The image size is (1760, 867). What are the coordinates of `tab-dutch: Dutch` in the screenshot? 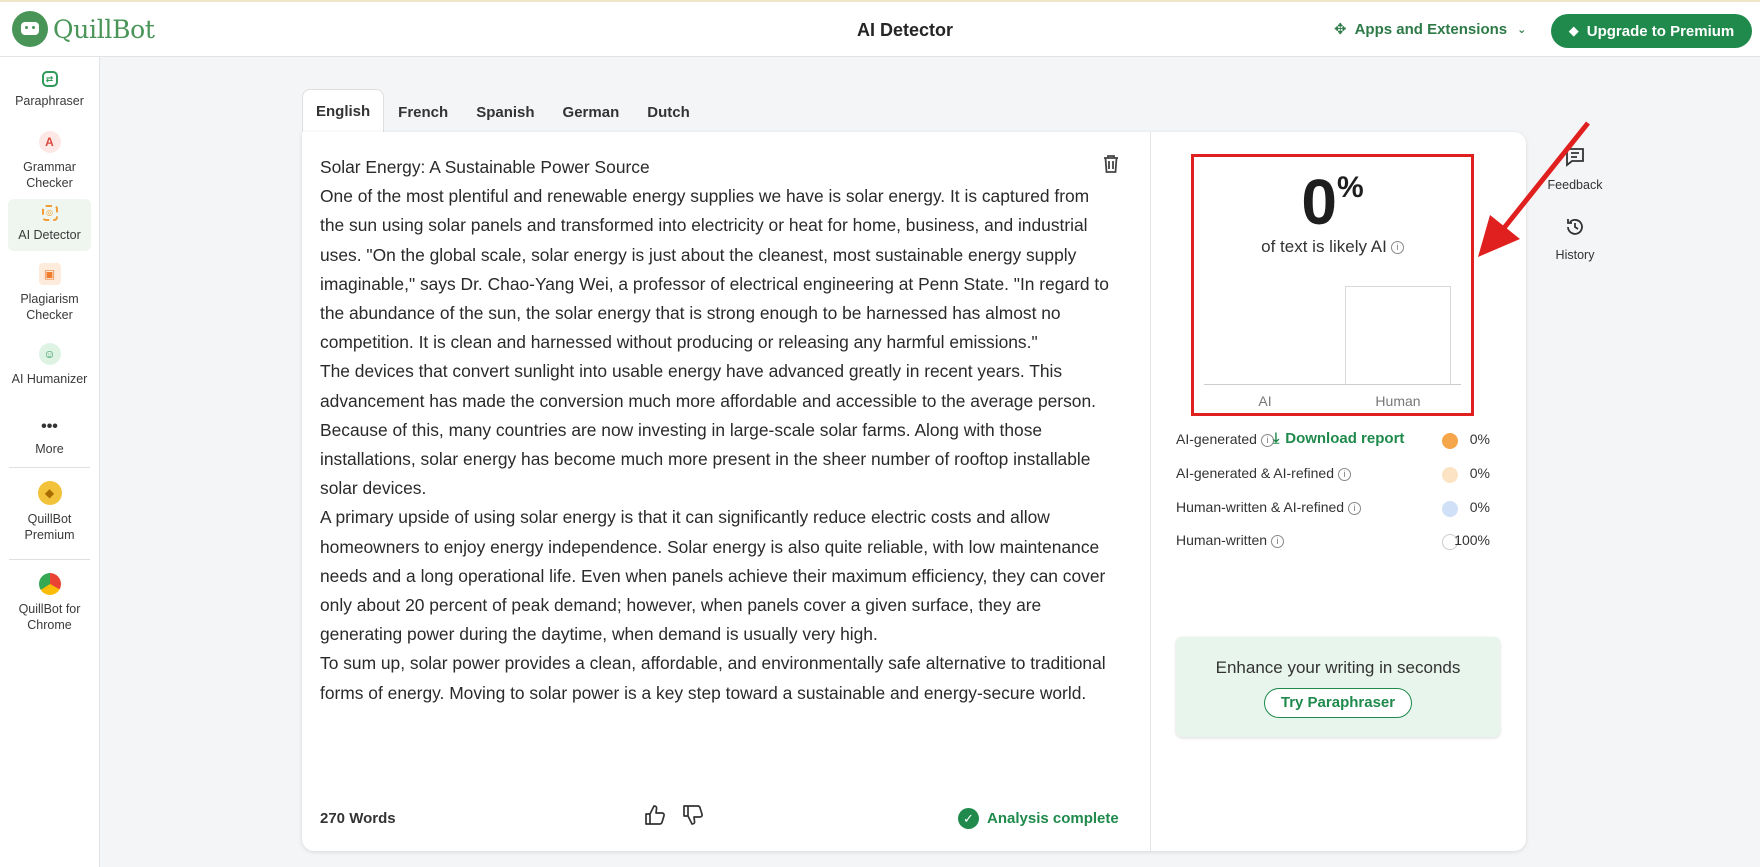 It's located at (668, 112).